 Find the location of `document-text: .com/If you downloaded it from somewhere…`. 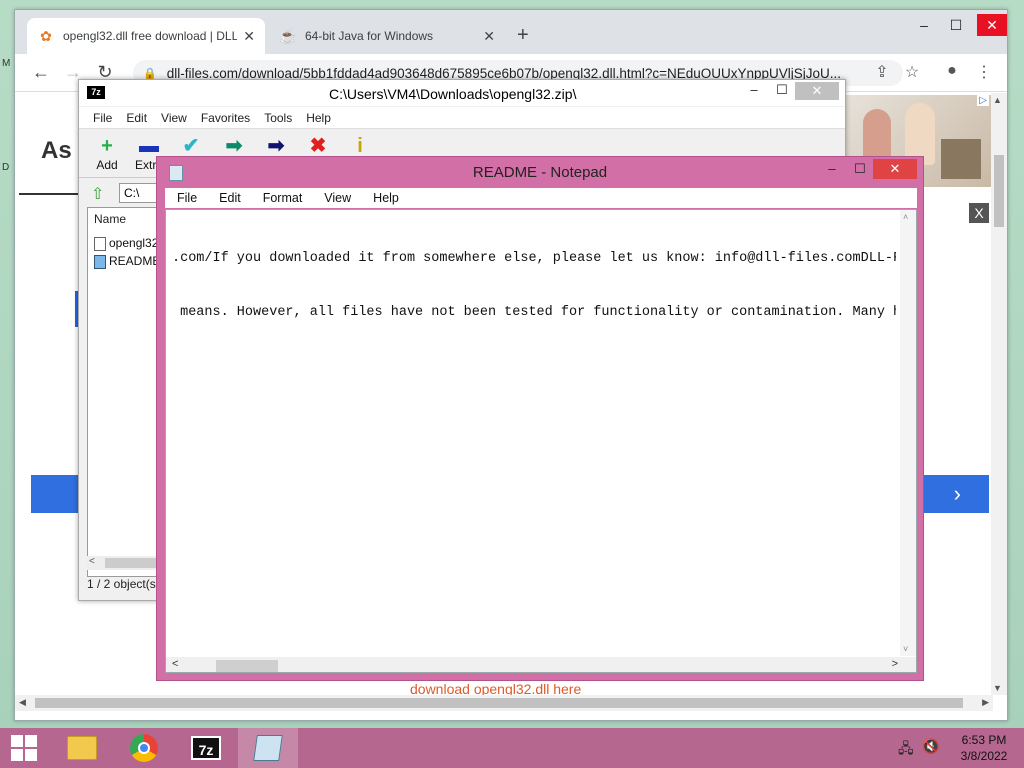

document-text: .com/If you downloaded it from somewhere… is located at coordinates (534, 286).